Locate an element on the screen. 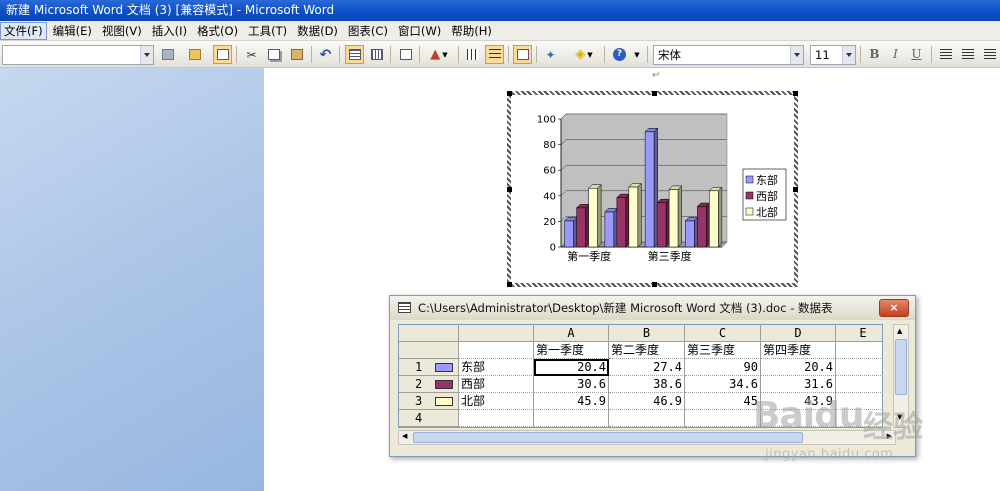 Image resolution: width=1000 pixels, height=491 pixels. data-cell: 45.9 is located at coordinates (571, 401).